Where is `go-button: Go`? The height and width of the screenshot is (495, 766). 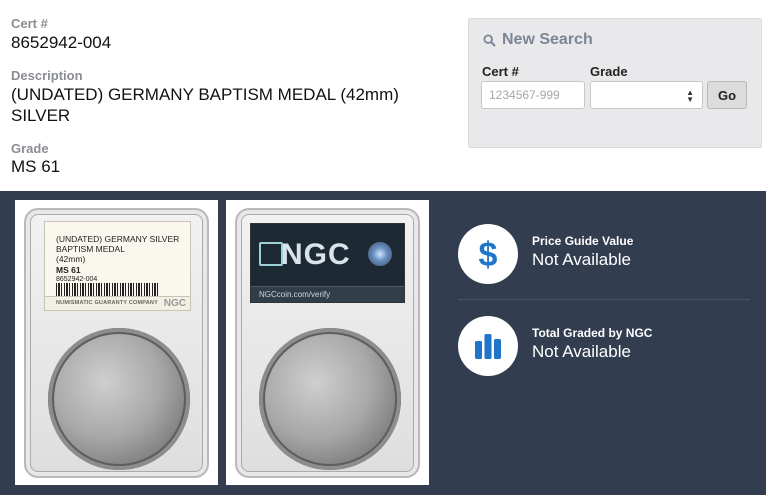 go-button: Go is located at coordinates (727, 95).